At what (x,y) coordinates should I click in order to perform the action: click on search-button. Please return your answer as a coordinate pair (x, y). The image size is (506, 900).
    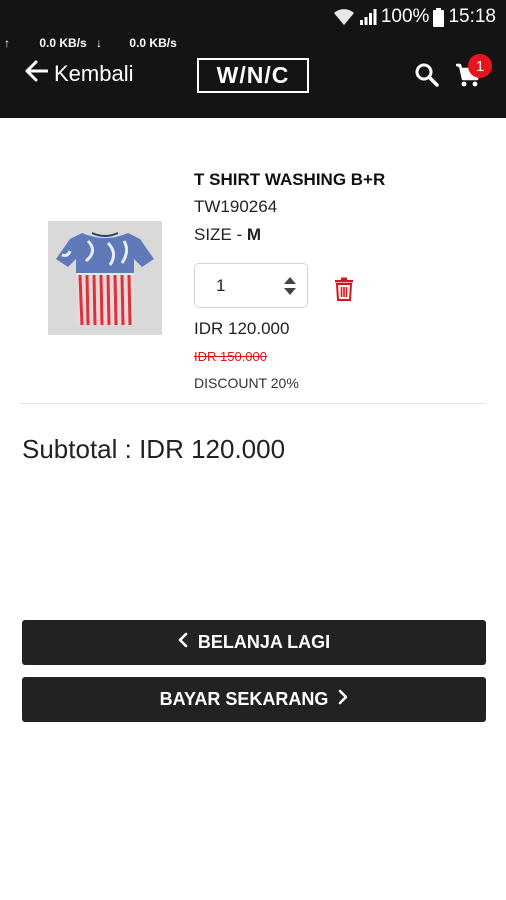
    Looking at the image, I should click on (428, 76).